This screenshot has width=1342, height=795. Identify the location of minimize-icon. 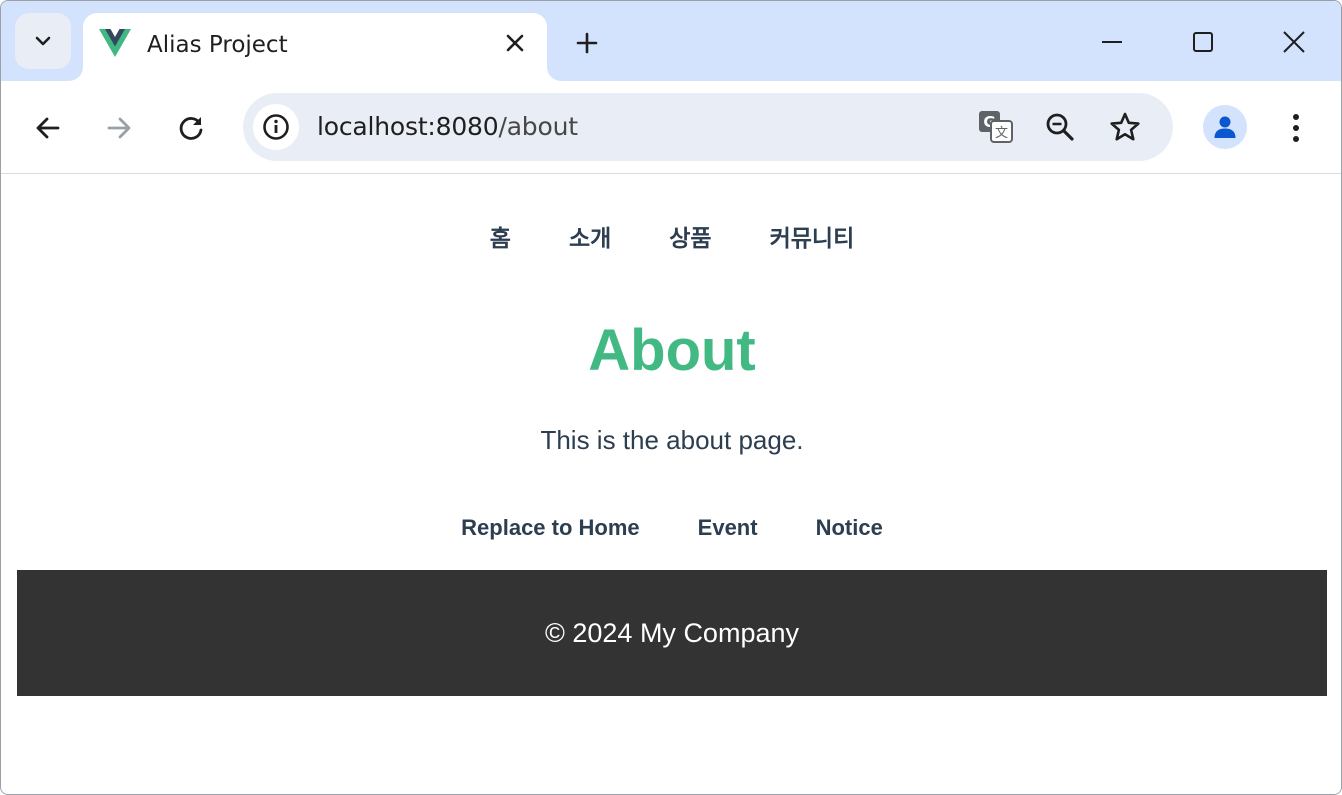
(1112, 42).